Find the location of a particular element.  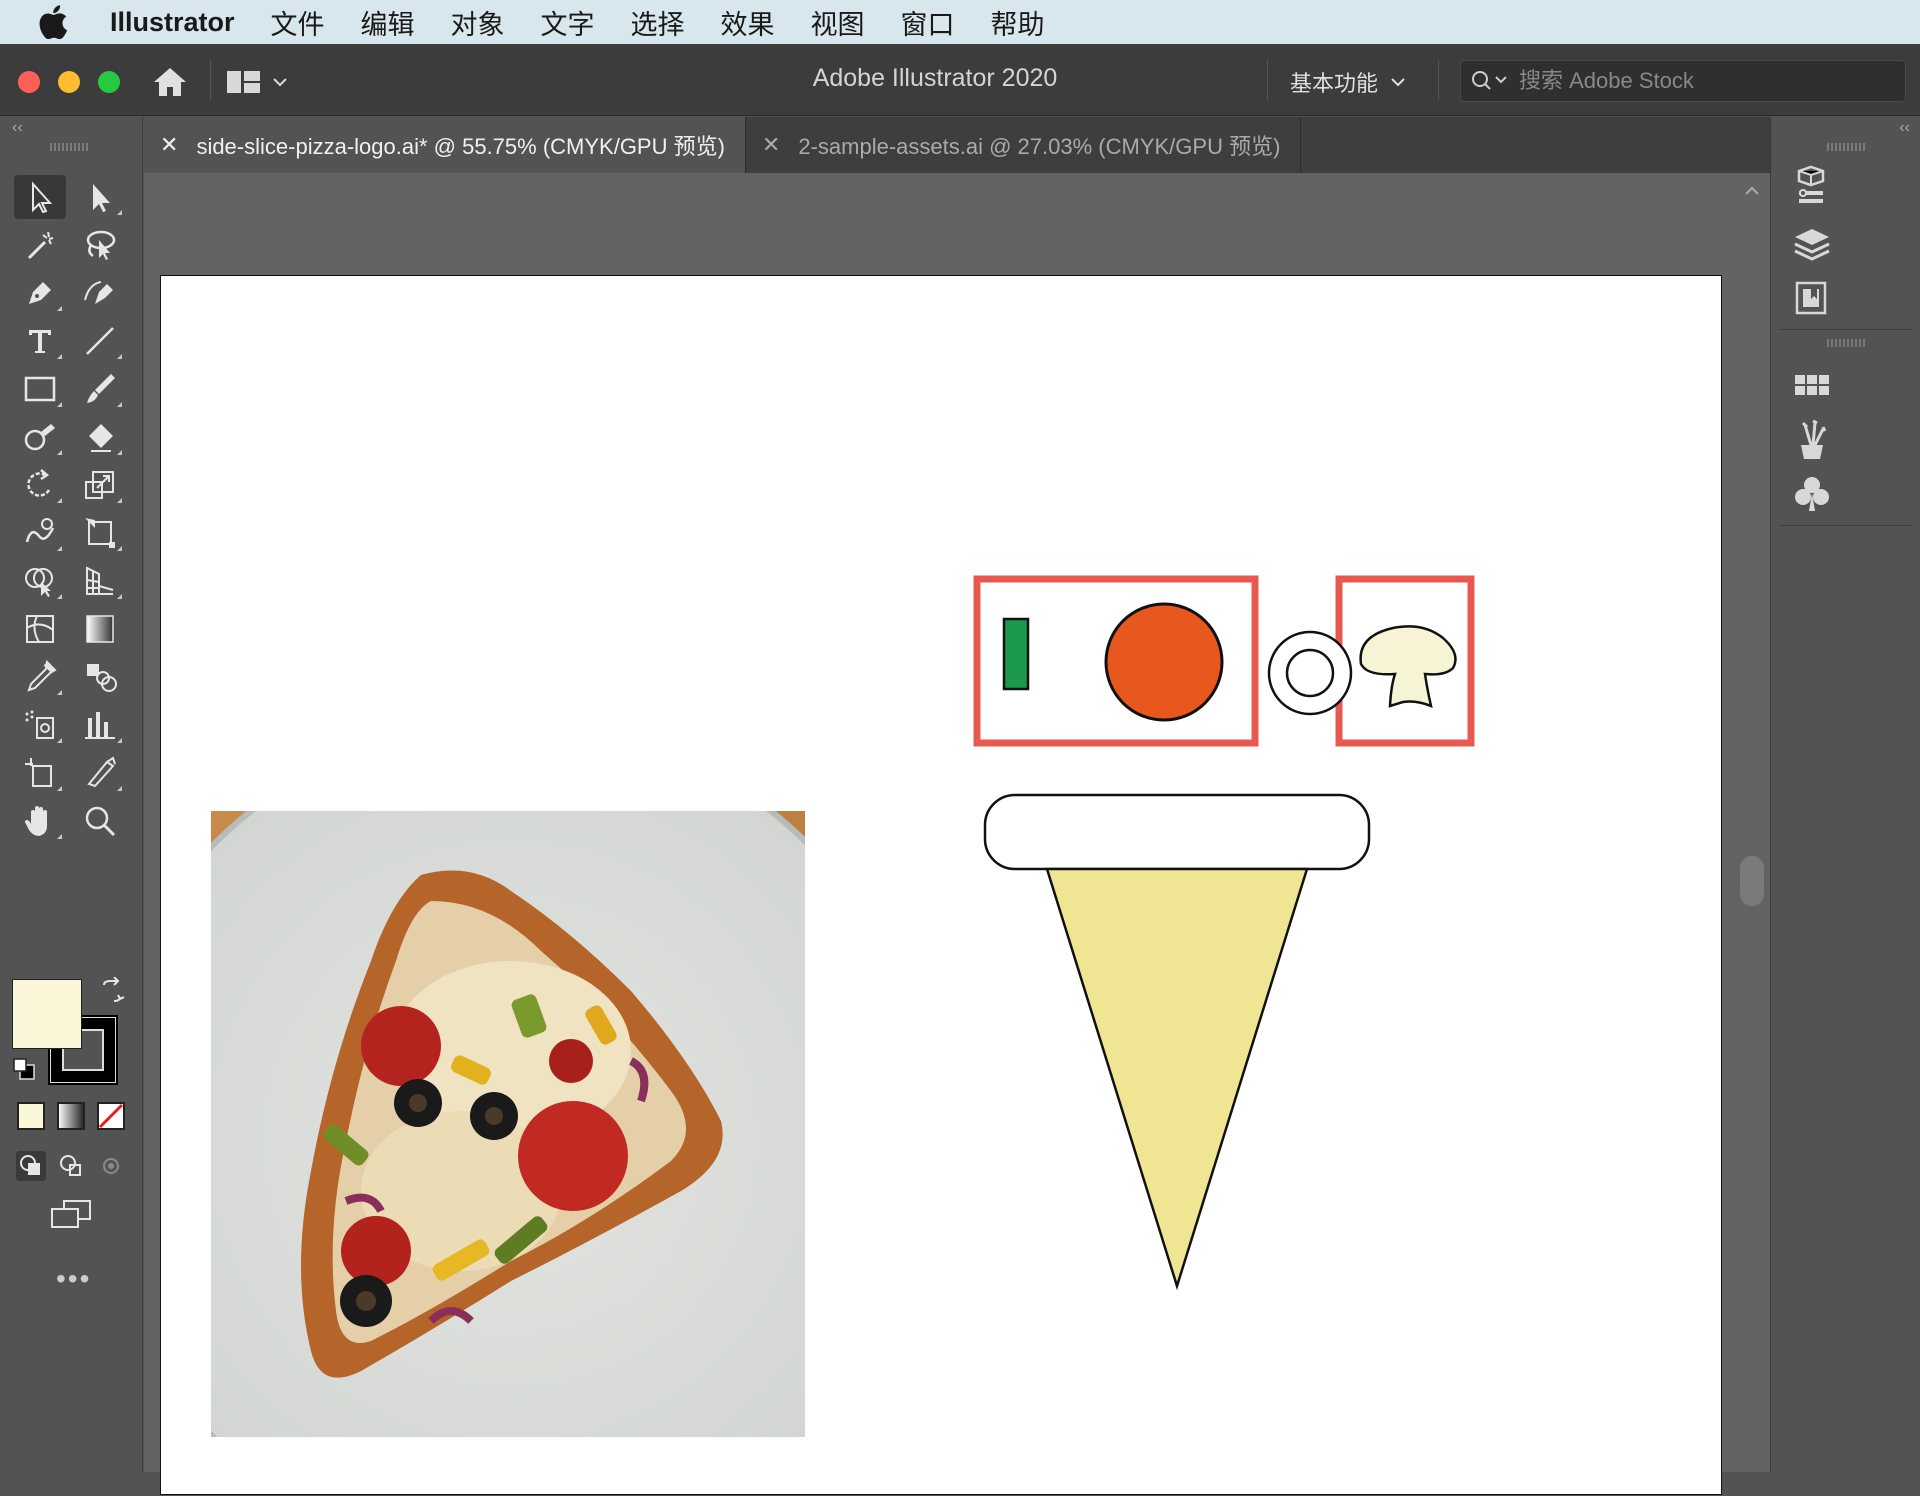

scrollbar-thumb is located at coordinates (1752, 881).